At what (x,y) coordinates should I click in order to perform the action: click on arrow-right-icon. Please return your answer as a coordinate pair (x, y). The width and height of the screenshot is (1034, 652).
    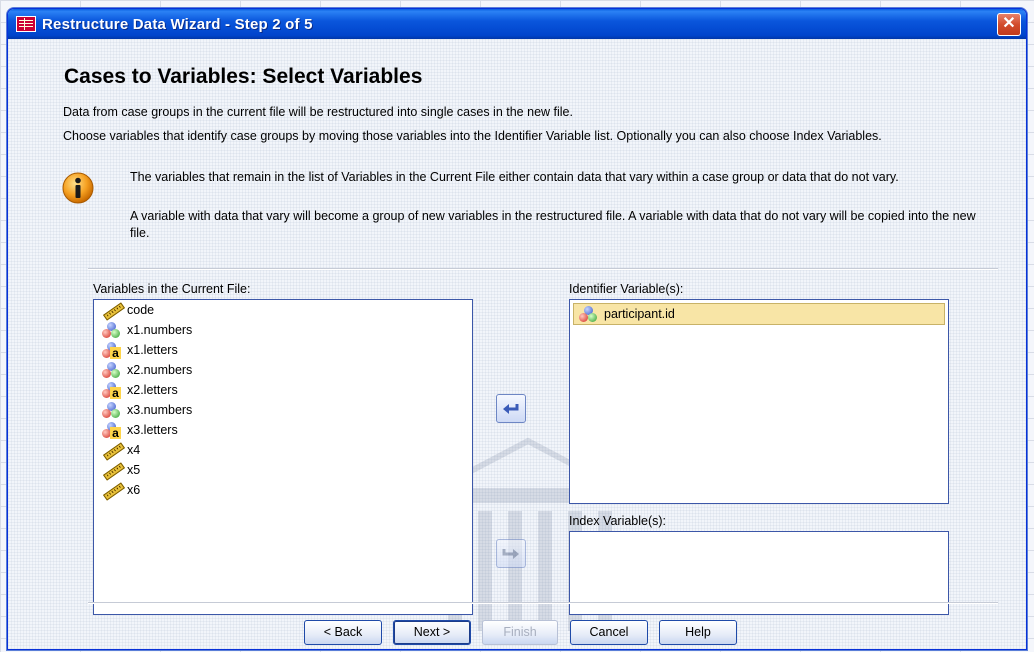
    Looking at the image, I should click on (510, 553).